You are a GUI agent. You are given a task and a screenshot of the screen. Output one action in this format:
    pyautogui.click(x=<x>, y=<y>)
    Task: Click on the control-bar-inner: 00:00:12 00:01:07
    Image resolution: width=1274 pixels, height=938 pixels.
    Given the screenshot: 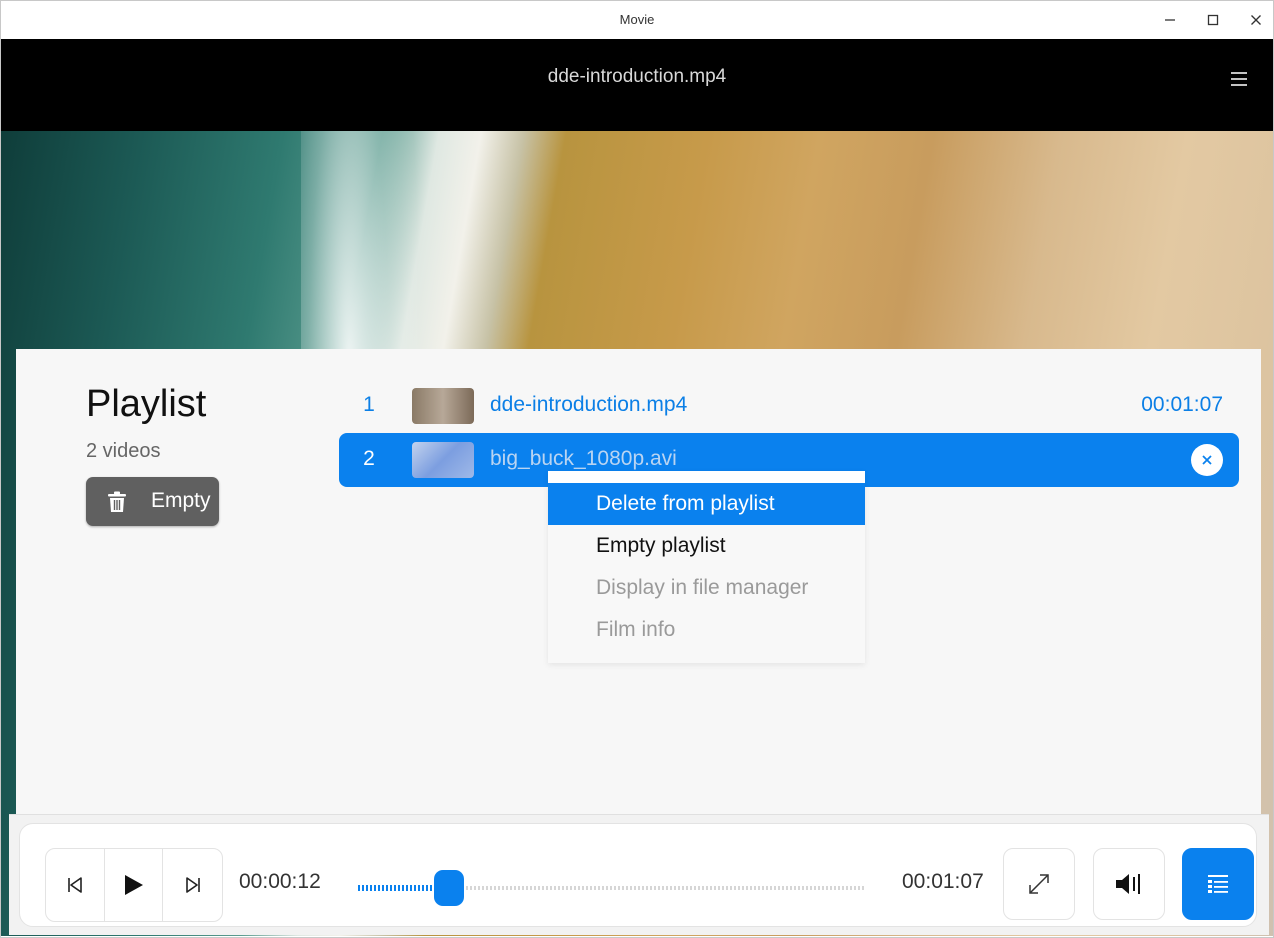 What is the action you would take?
    pyautogui.click(x=638, y=875)
    